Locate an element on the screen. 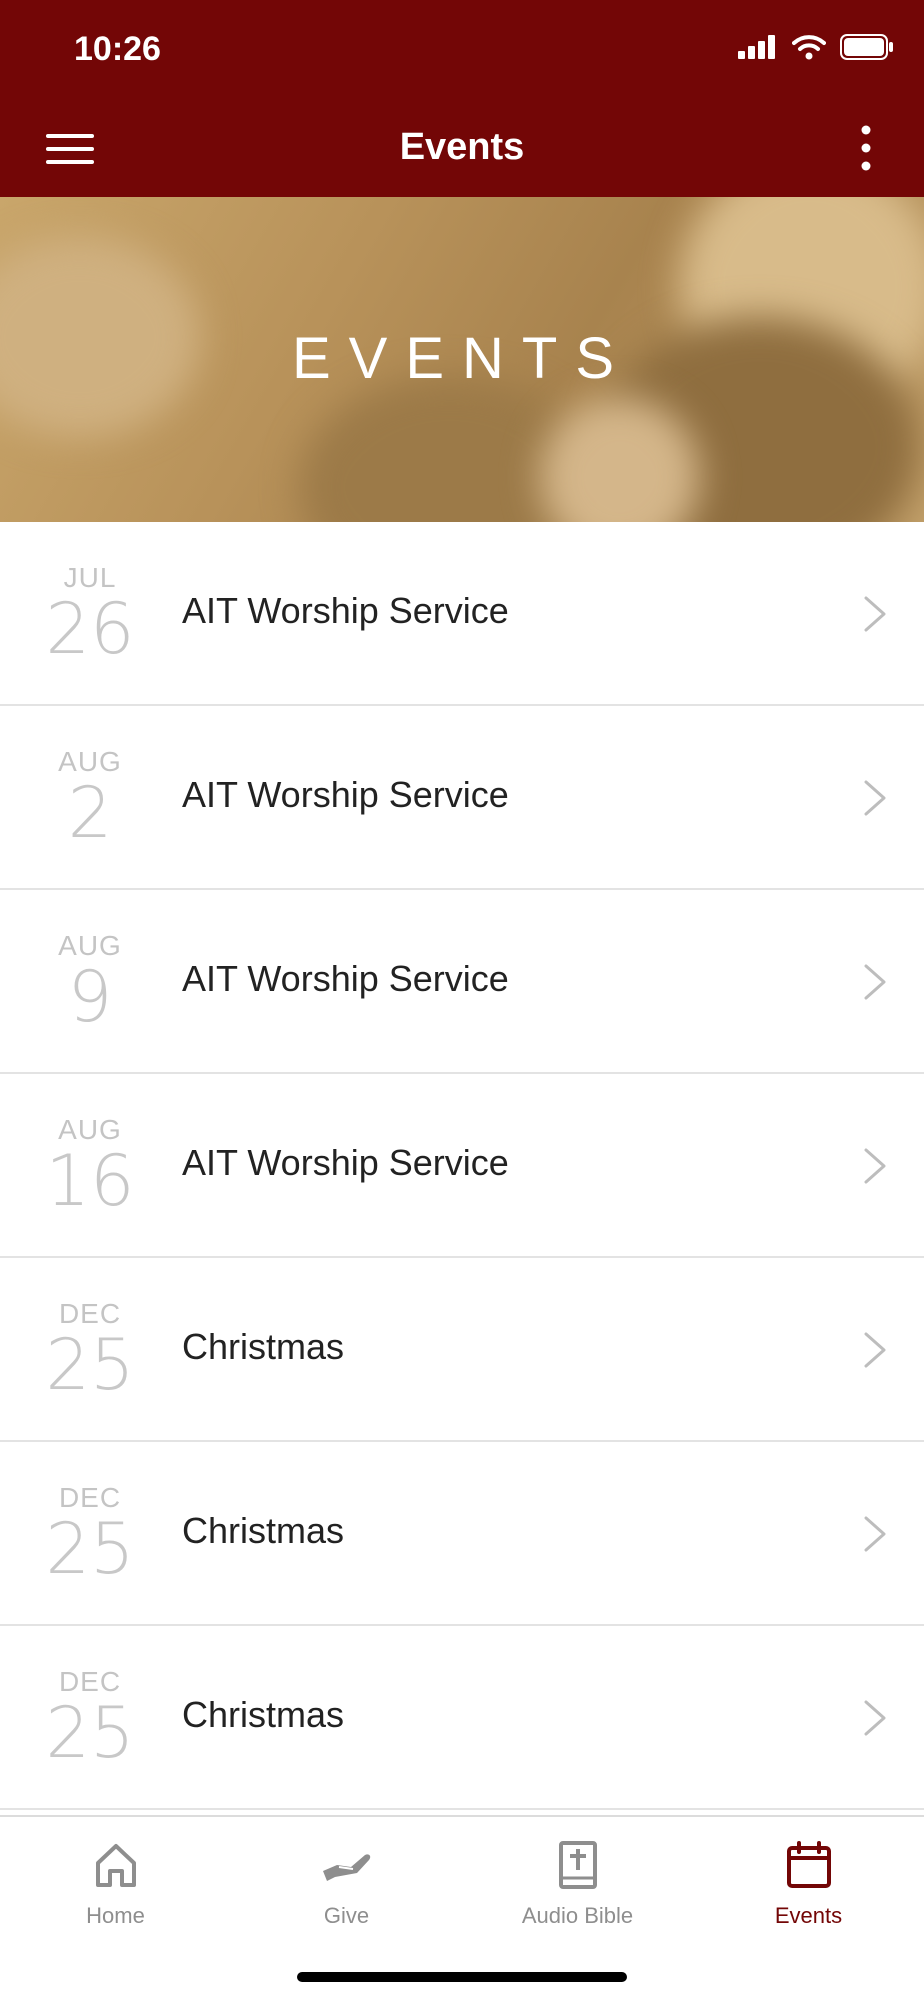 This screenshot has width=924, height=2002. nav-bar: Events is located at coordinates (462, 148).